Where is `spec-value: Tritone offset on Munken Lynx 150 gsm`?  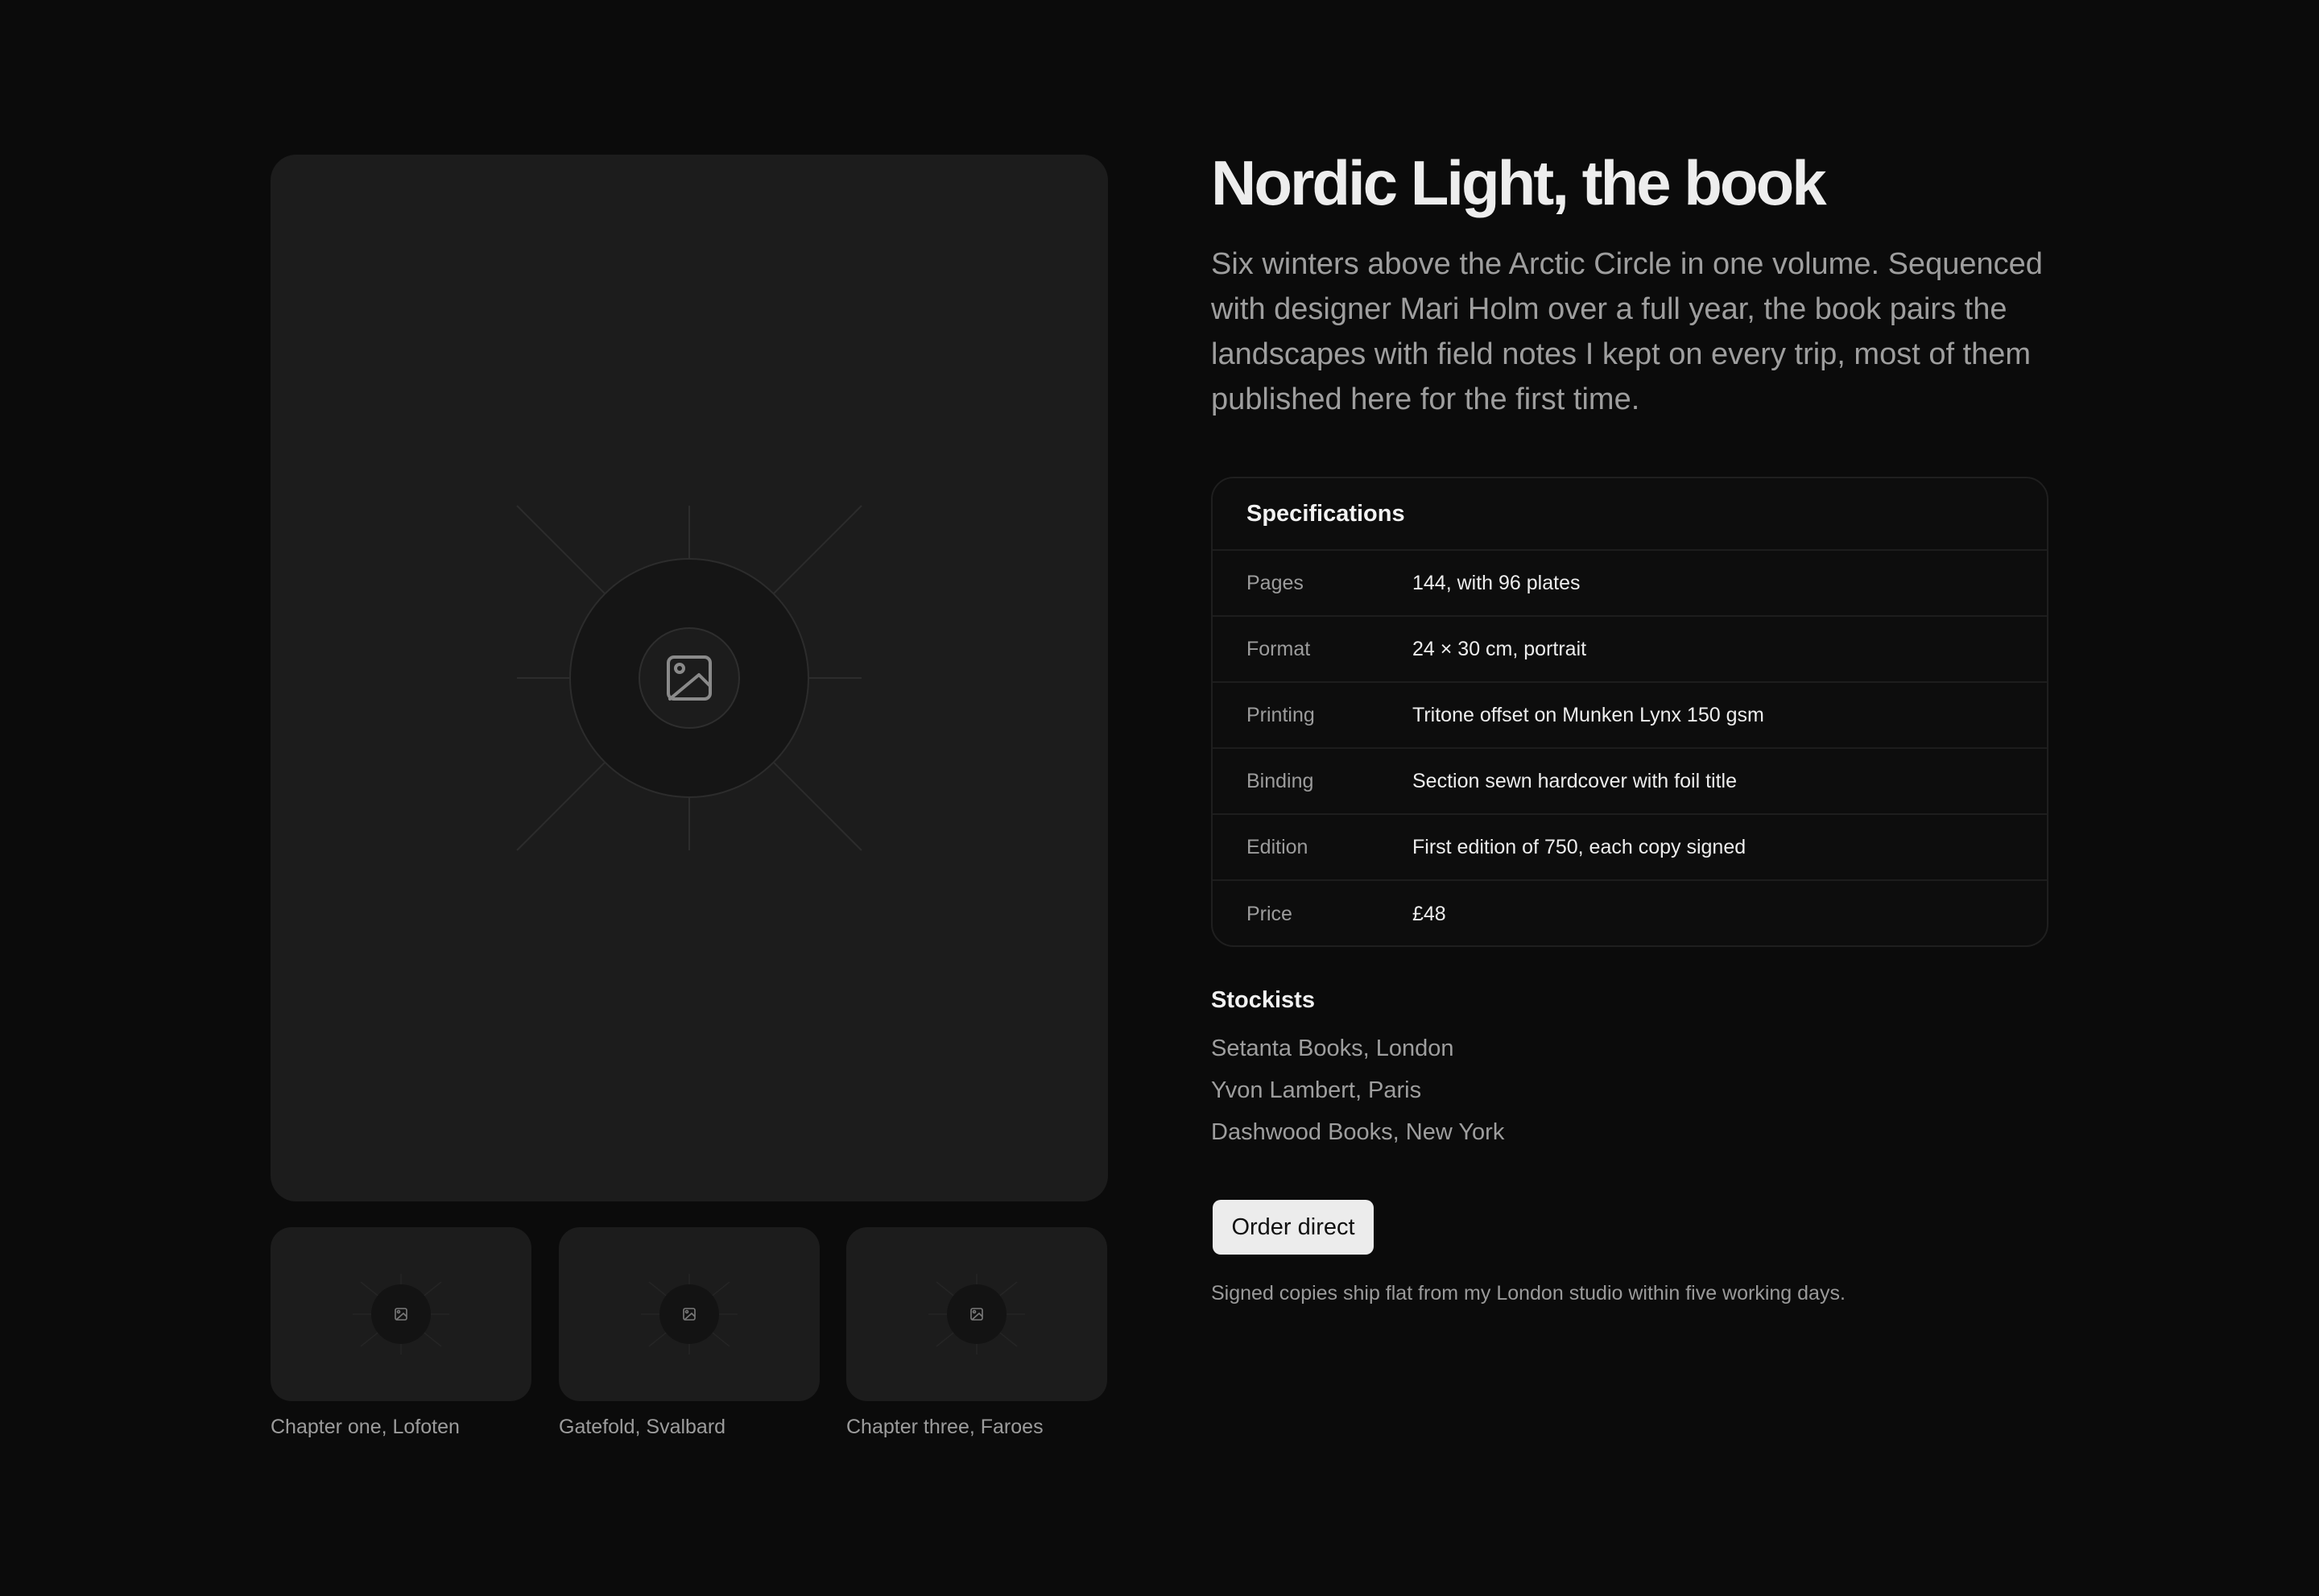 spec-value: Tritone offset on Munken Lynx 150 gsm is located at coordinates (1588, 714).